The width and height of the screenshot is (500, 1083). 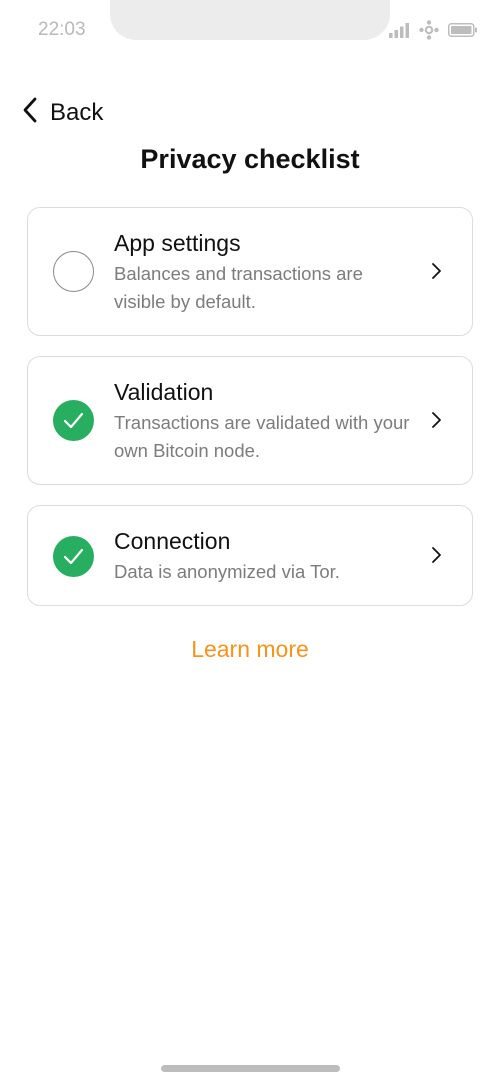 What do you see at coordinates (250, 1068) in the screenshot?
I see `home-indicator` at bounding box center [250, 1068].